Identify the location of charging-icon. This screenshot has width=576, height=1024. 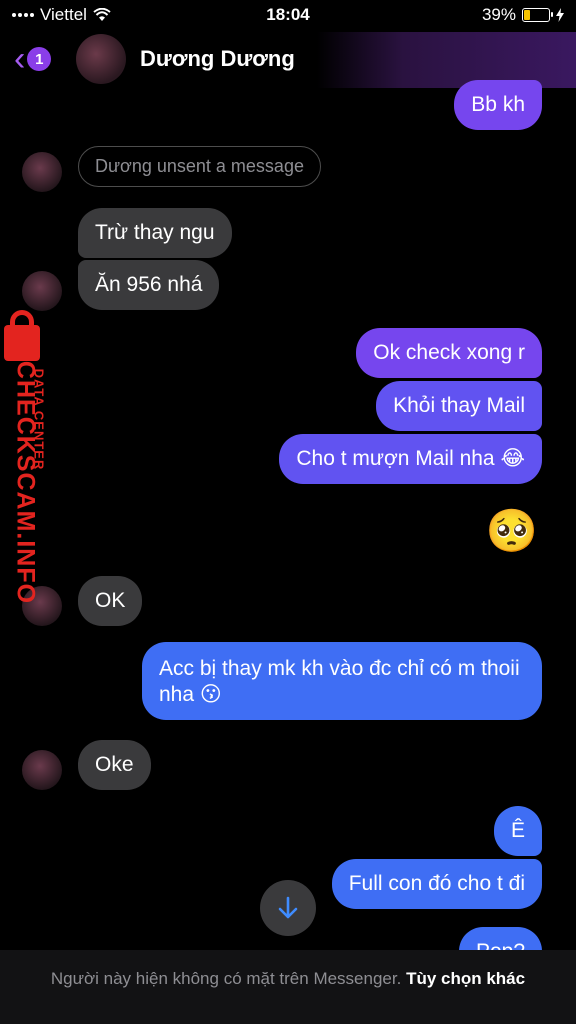
(560, 15).